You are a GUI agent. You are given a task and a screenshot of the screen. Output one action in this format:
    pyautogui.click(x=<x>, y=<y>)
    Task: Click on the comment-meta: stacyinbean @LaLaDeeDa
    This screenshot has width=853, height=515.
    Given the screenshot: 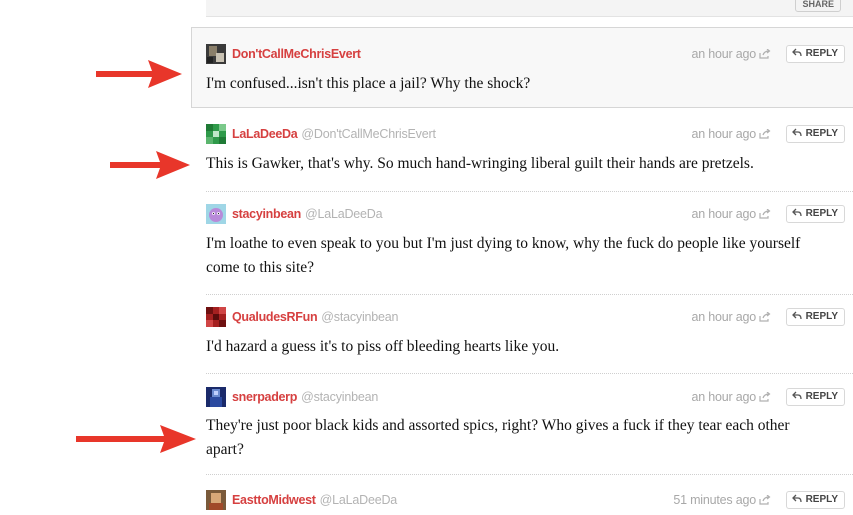 What is the action you would take?
    pyautogui.click(x=307, y=214)
    